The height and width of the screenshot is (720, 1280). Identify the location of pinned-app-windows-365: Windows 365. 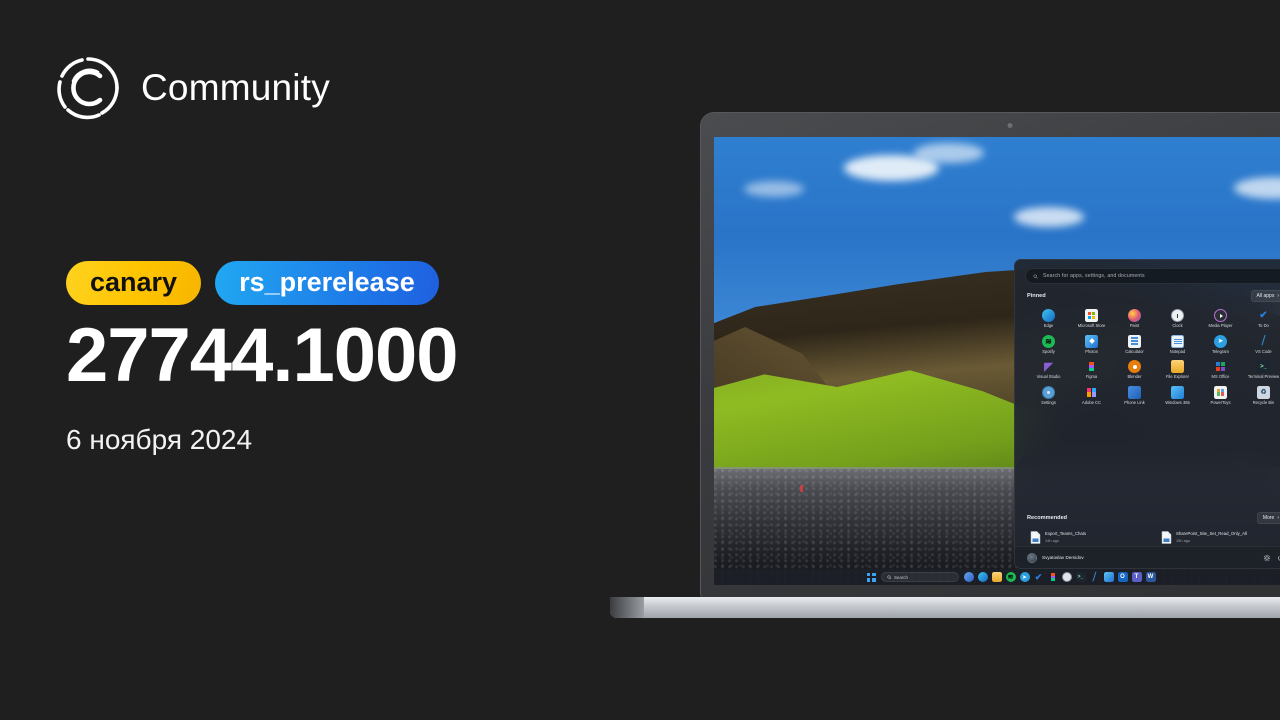
(1177, 395).